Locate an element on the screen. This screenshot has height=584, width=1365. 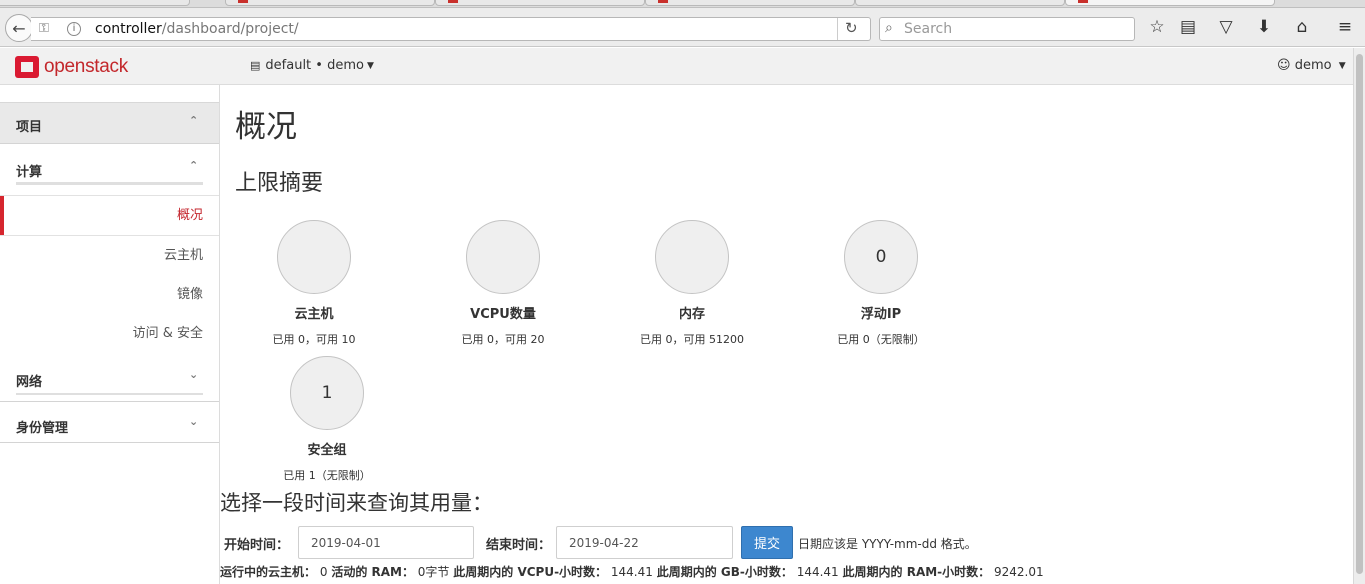
user-name: demo is located at coordinates (1313, 65).